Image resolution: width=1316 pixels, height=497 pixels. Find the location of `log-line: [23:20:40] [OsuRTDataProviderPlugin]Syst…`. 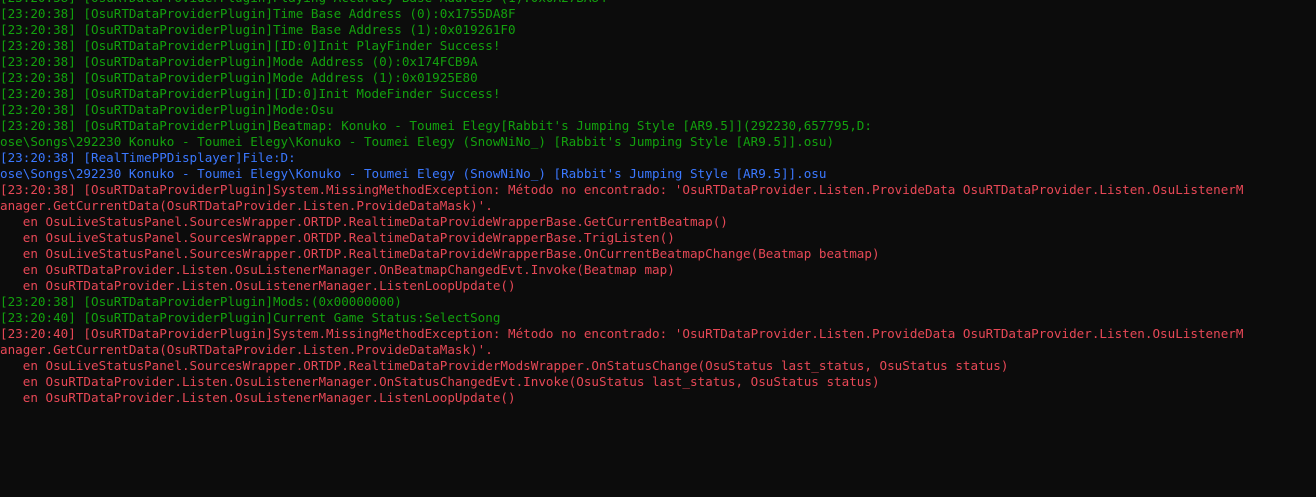

log-line: [23:20:40] [OsuRTDataProviderPlugin]Syst… is located at coordinates (622, 333).